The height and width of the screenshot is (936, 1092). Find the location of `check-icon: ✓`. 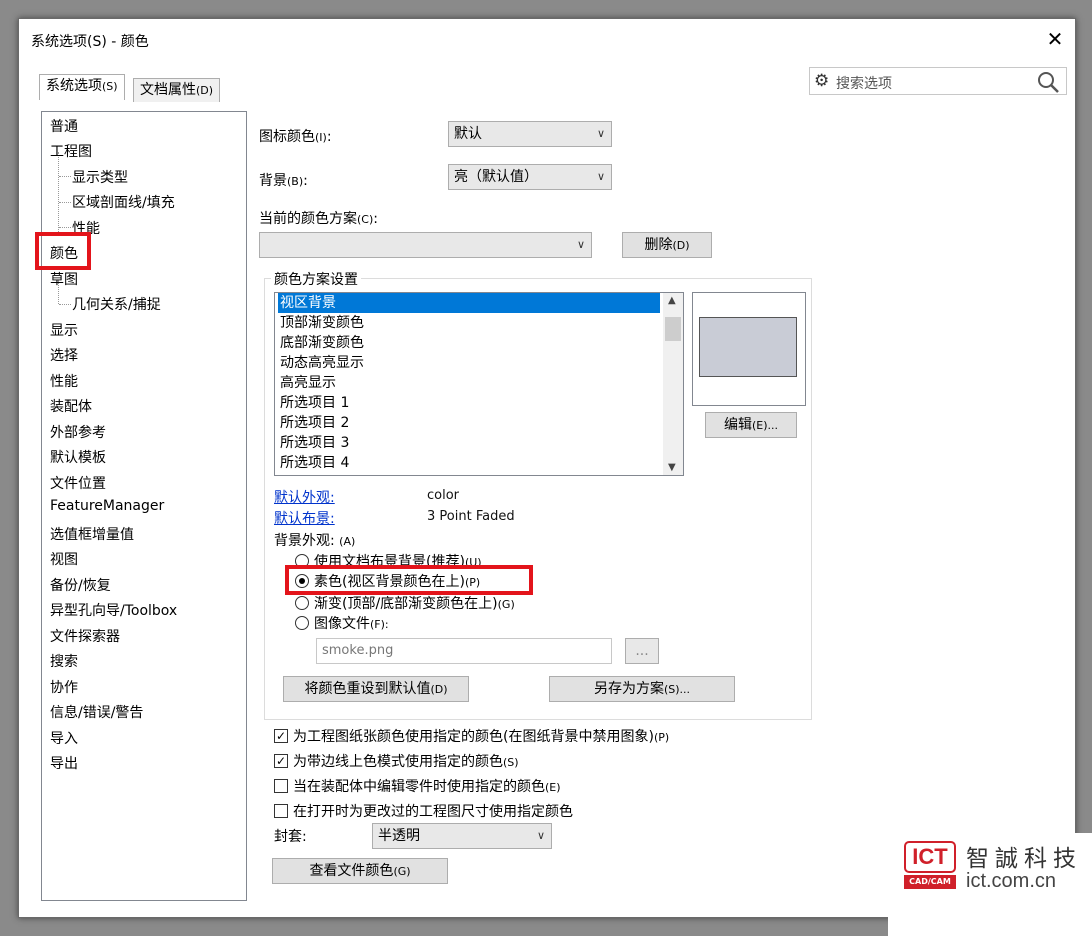

check-icon: ✓ is located at coordinates (281, 736).